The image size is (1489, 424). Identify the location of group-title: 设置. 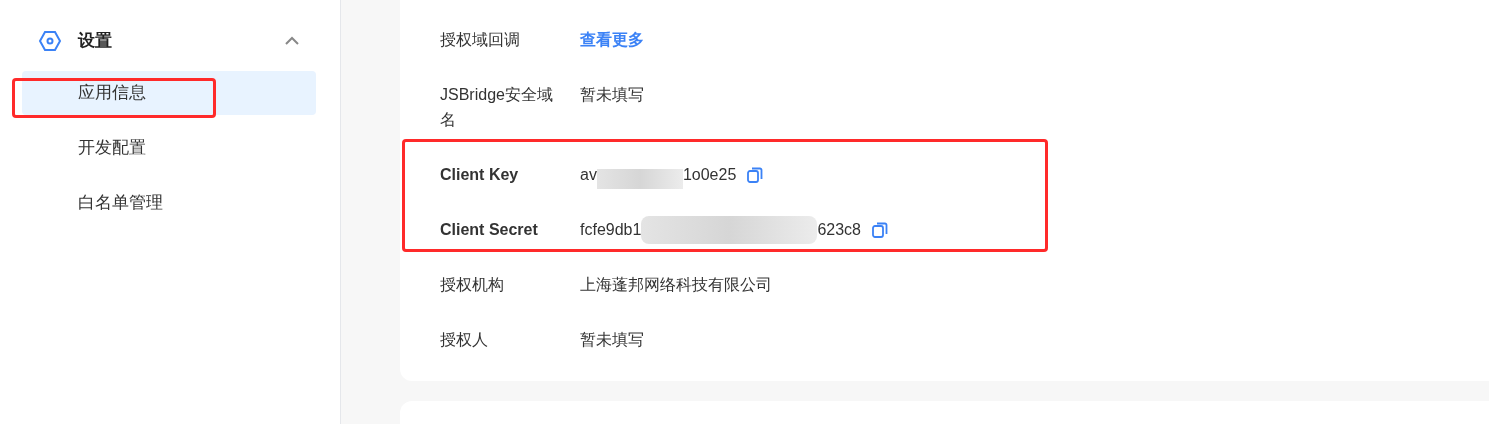
(95, 41).